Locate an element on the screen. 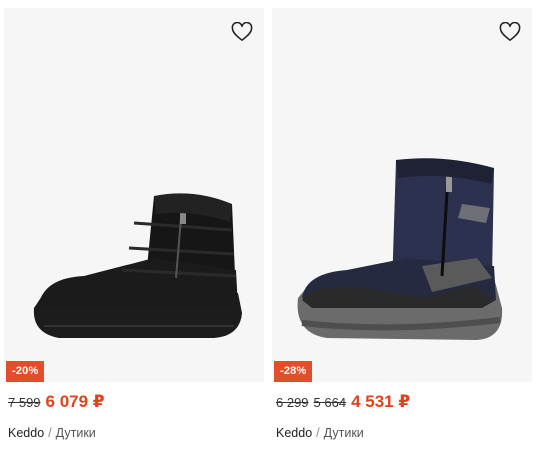 The width and height of the screenshot is (543, 450). old-price: 5 664 is located at coordinates (330, 402).